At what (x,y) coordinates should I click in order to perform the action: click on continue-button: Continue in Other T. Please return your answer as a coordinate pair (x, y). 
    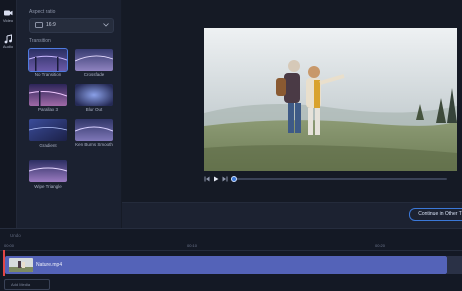
    Looking at the image, I should click on (435, 214).